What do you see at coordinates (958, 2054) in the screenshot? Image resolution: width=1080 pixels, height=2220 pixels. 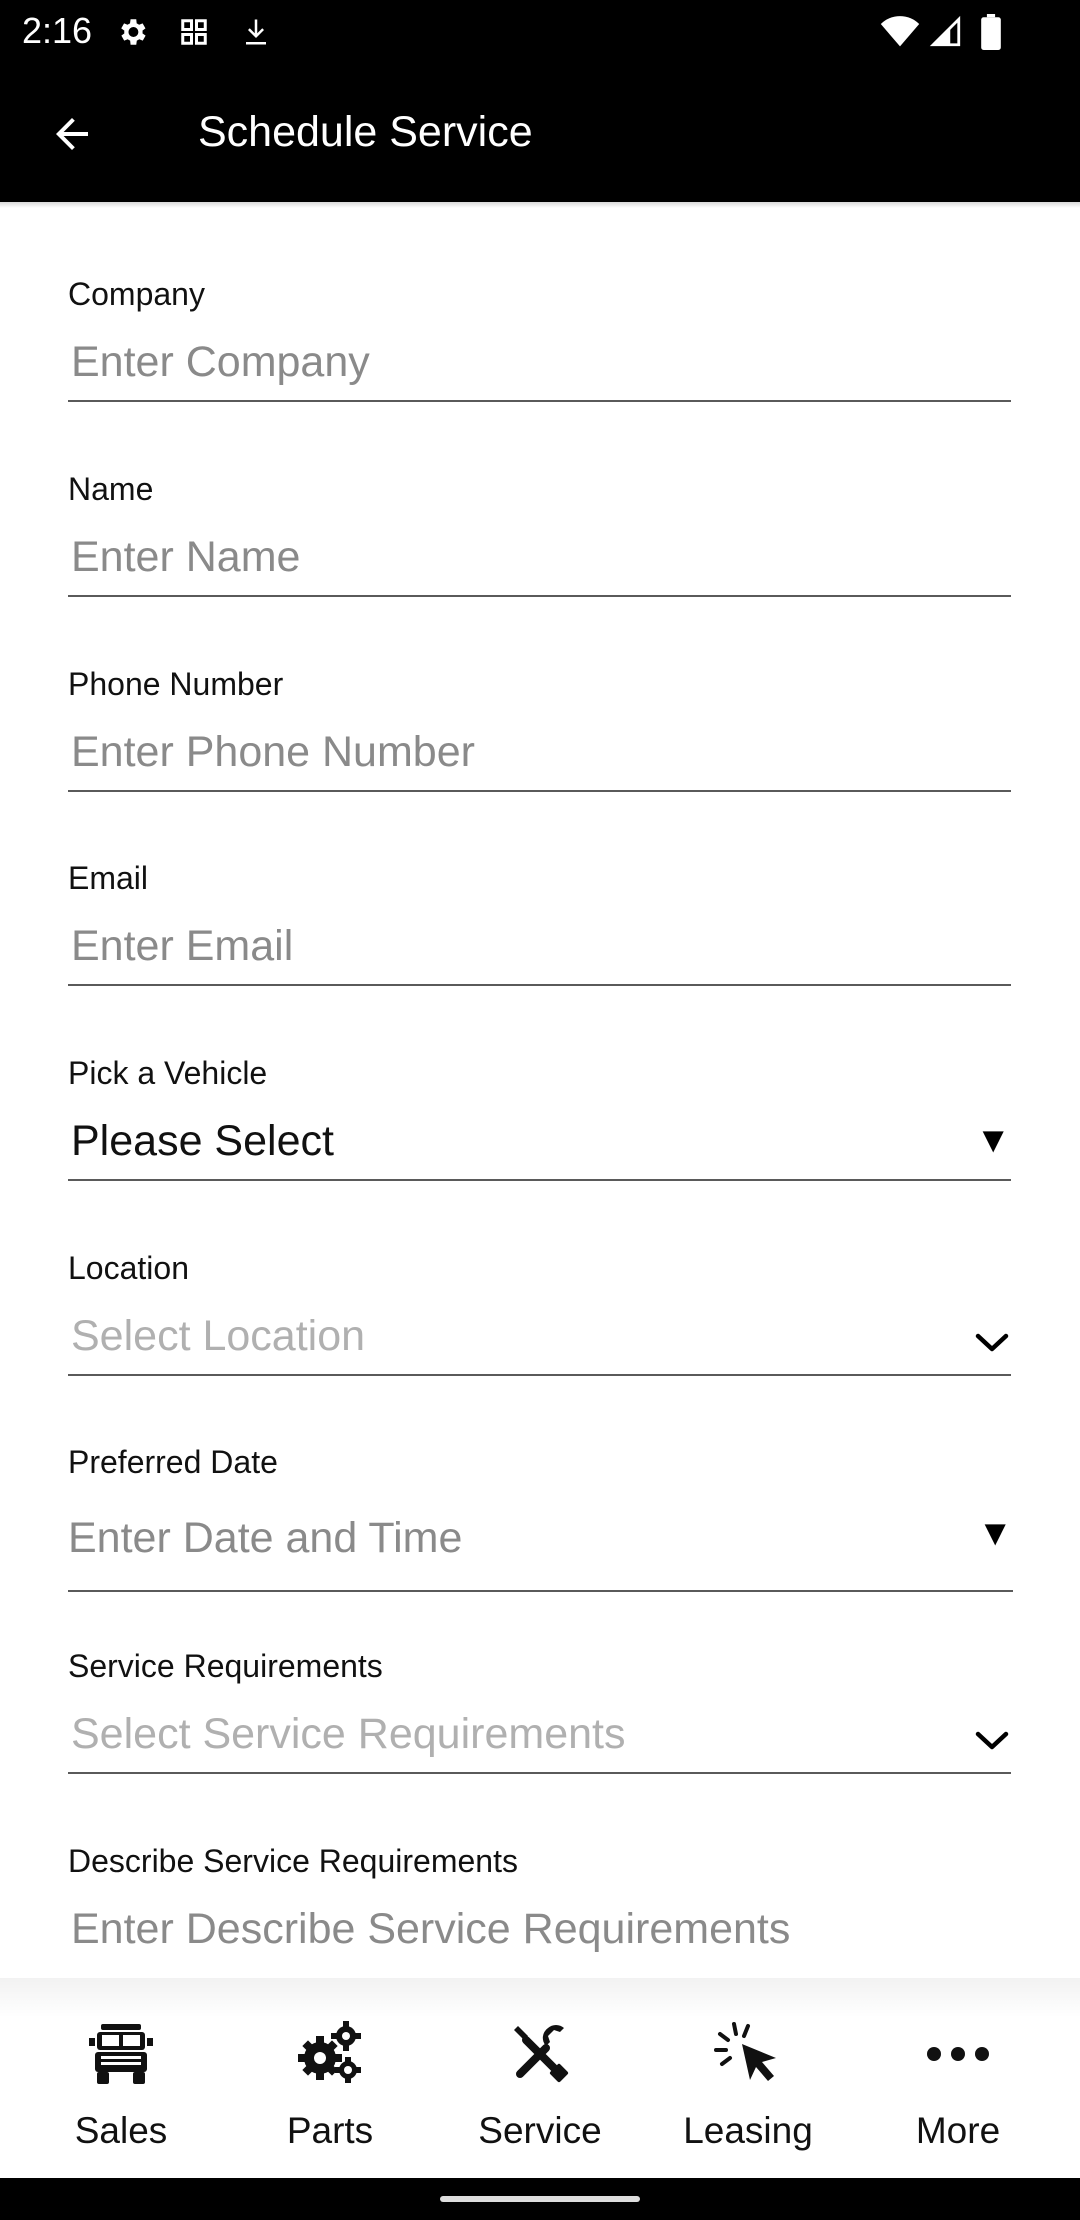 I see `more-dots-icon` at bounding box center [958, 2054].